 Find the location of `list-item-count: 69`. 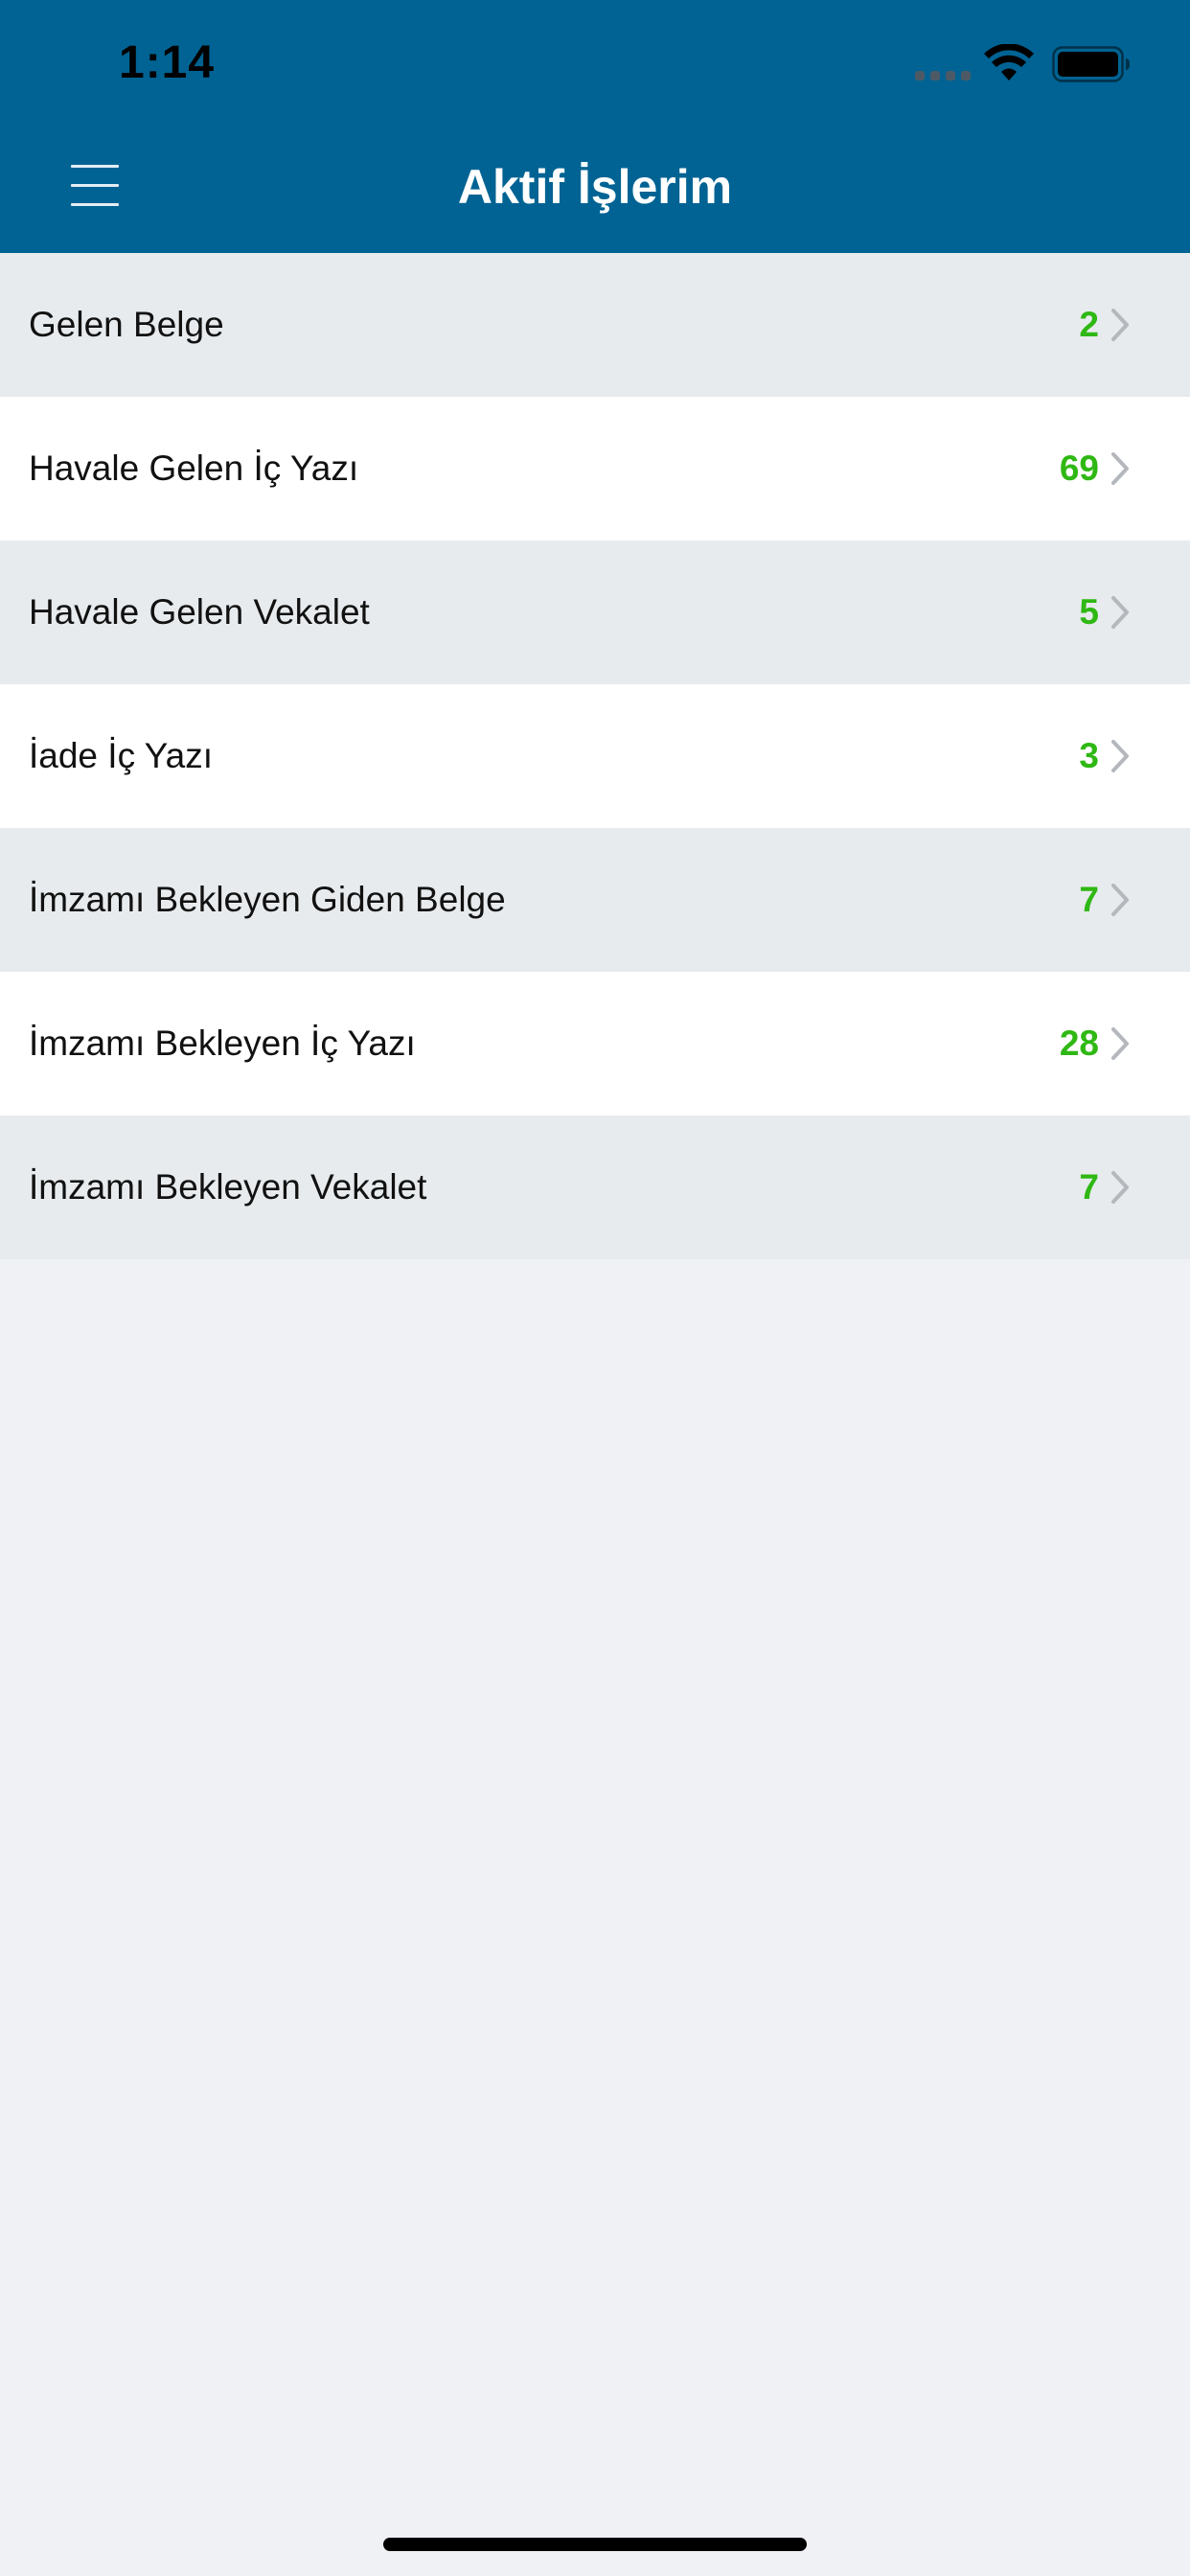

list-item-count: 69 is located at coordinates (1079, 468).